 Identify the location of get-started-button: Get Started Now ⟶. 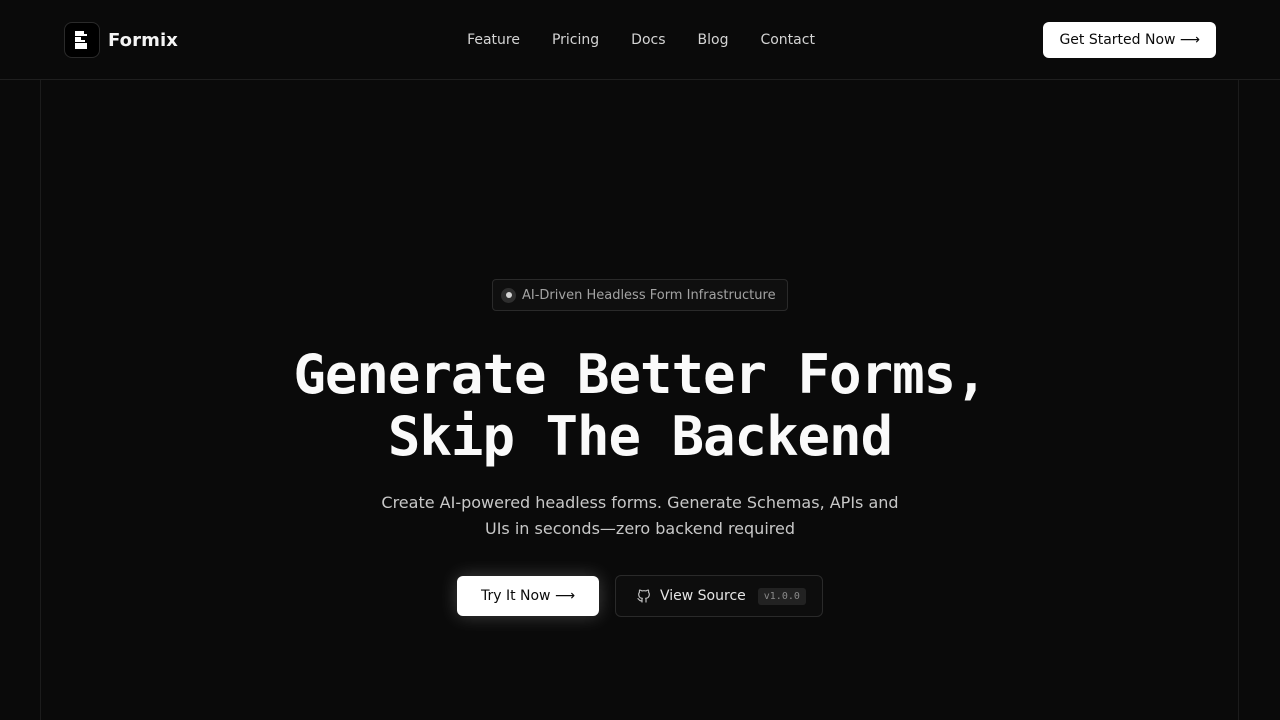
(1129, 40).